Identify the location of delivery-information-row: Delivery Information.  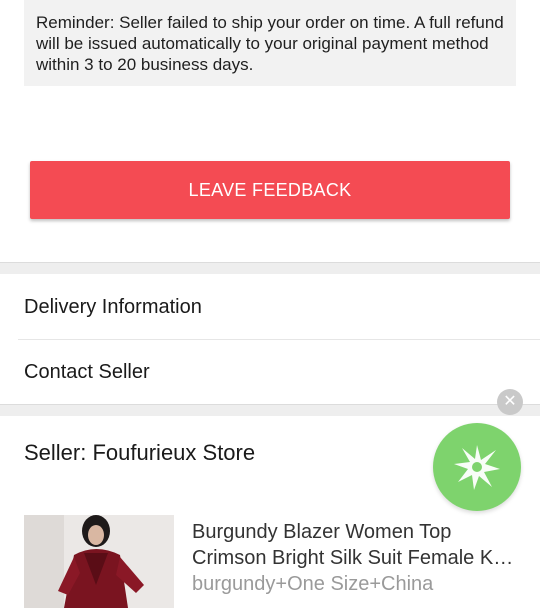
(270, 307).